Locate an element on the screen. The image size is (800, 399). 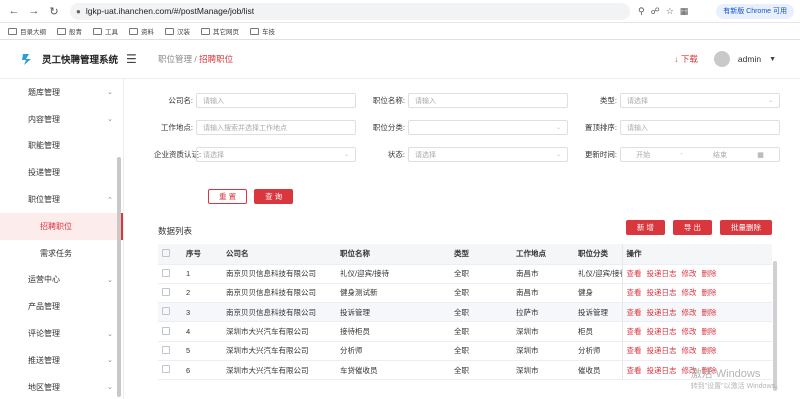
menu-toggle-icon: ☰ is located at coordinates (137, 59).